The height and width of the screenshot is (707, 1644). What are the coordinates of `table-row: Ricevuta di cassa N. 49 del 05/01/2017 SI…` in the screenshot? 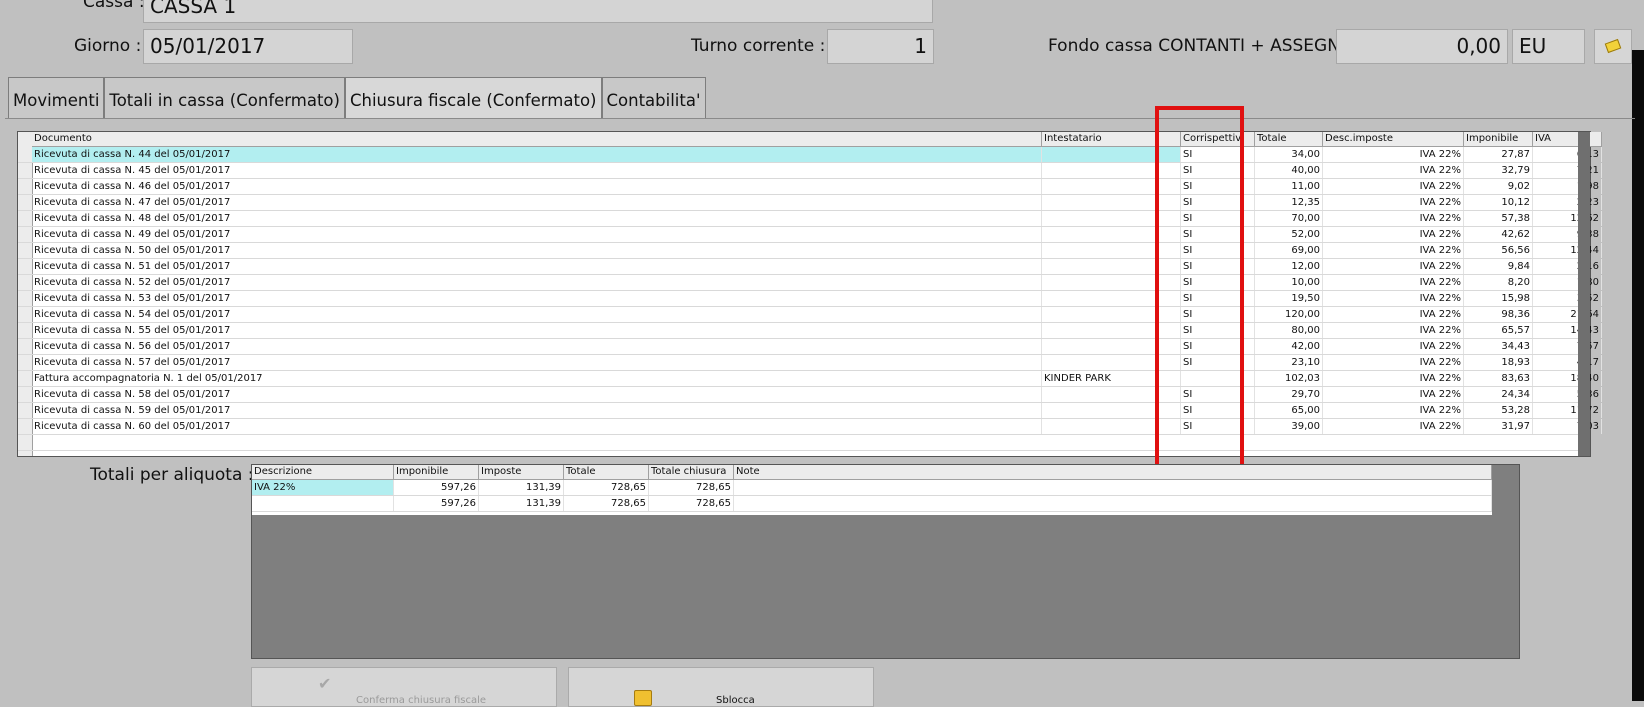 It's located at (810, 235).